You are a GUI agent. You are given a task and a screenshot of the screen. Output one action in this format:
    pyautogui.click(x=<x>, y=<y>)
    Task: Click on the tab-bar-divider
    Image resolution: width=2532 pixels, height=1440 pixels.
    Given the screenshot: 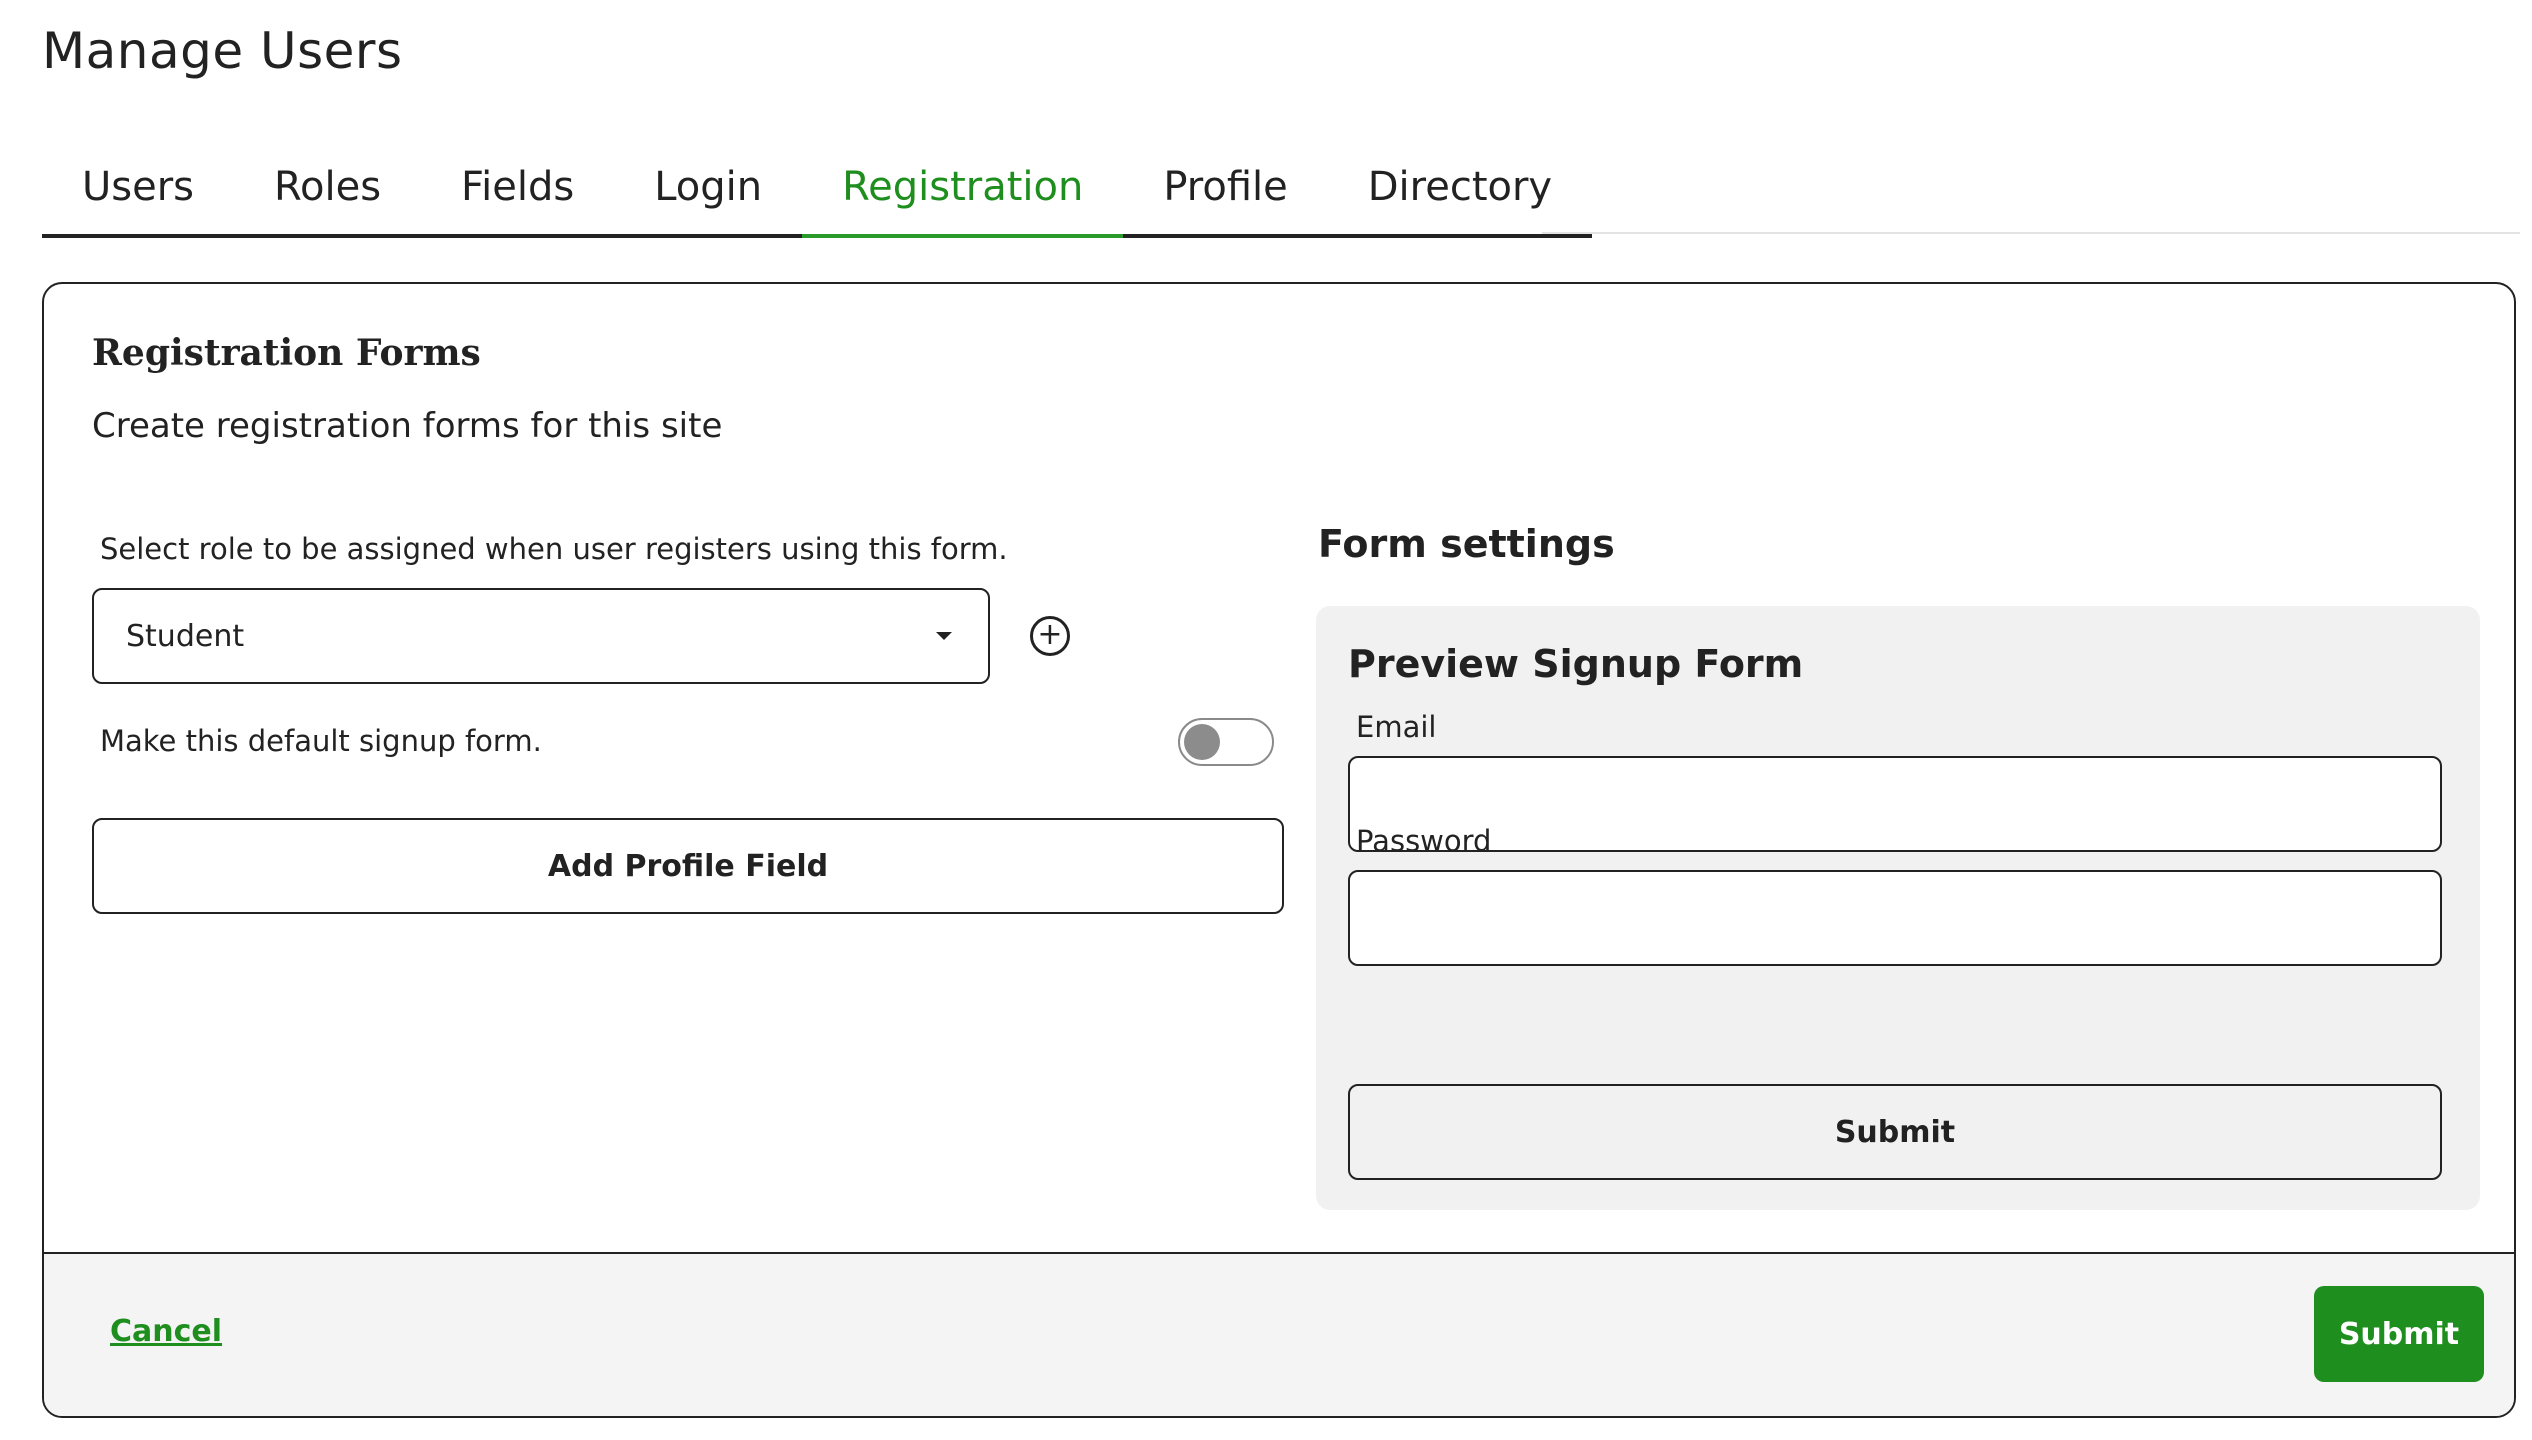 What is the action you would take?
    pyautogui.click(x=2031, y=233)
    